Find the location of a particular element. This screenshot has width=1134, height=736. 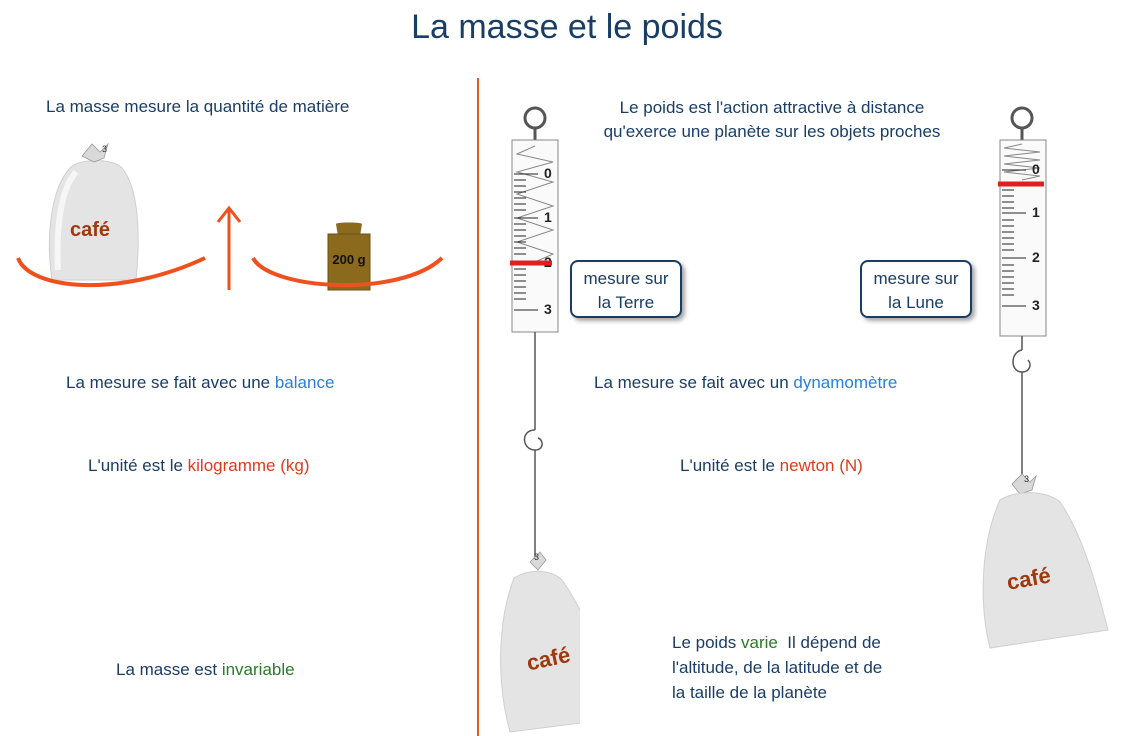

mass-unit-text: L'unité est le kilogramme (kg) is located at coordinates (199, 465).